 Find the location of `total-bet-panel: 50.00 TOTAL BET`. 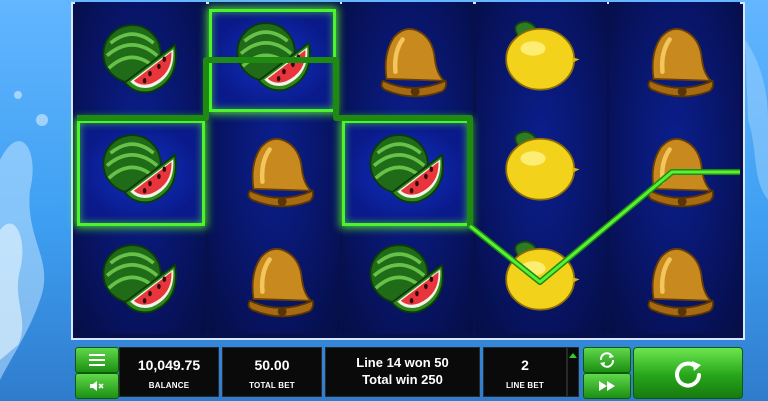

total-bet-panel: 50.00 TOTAL BET is located at coordinates (272, 372).